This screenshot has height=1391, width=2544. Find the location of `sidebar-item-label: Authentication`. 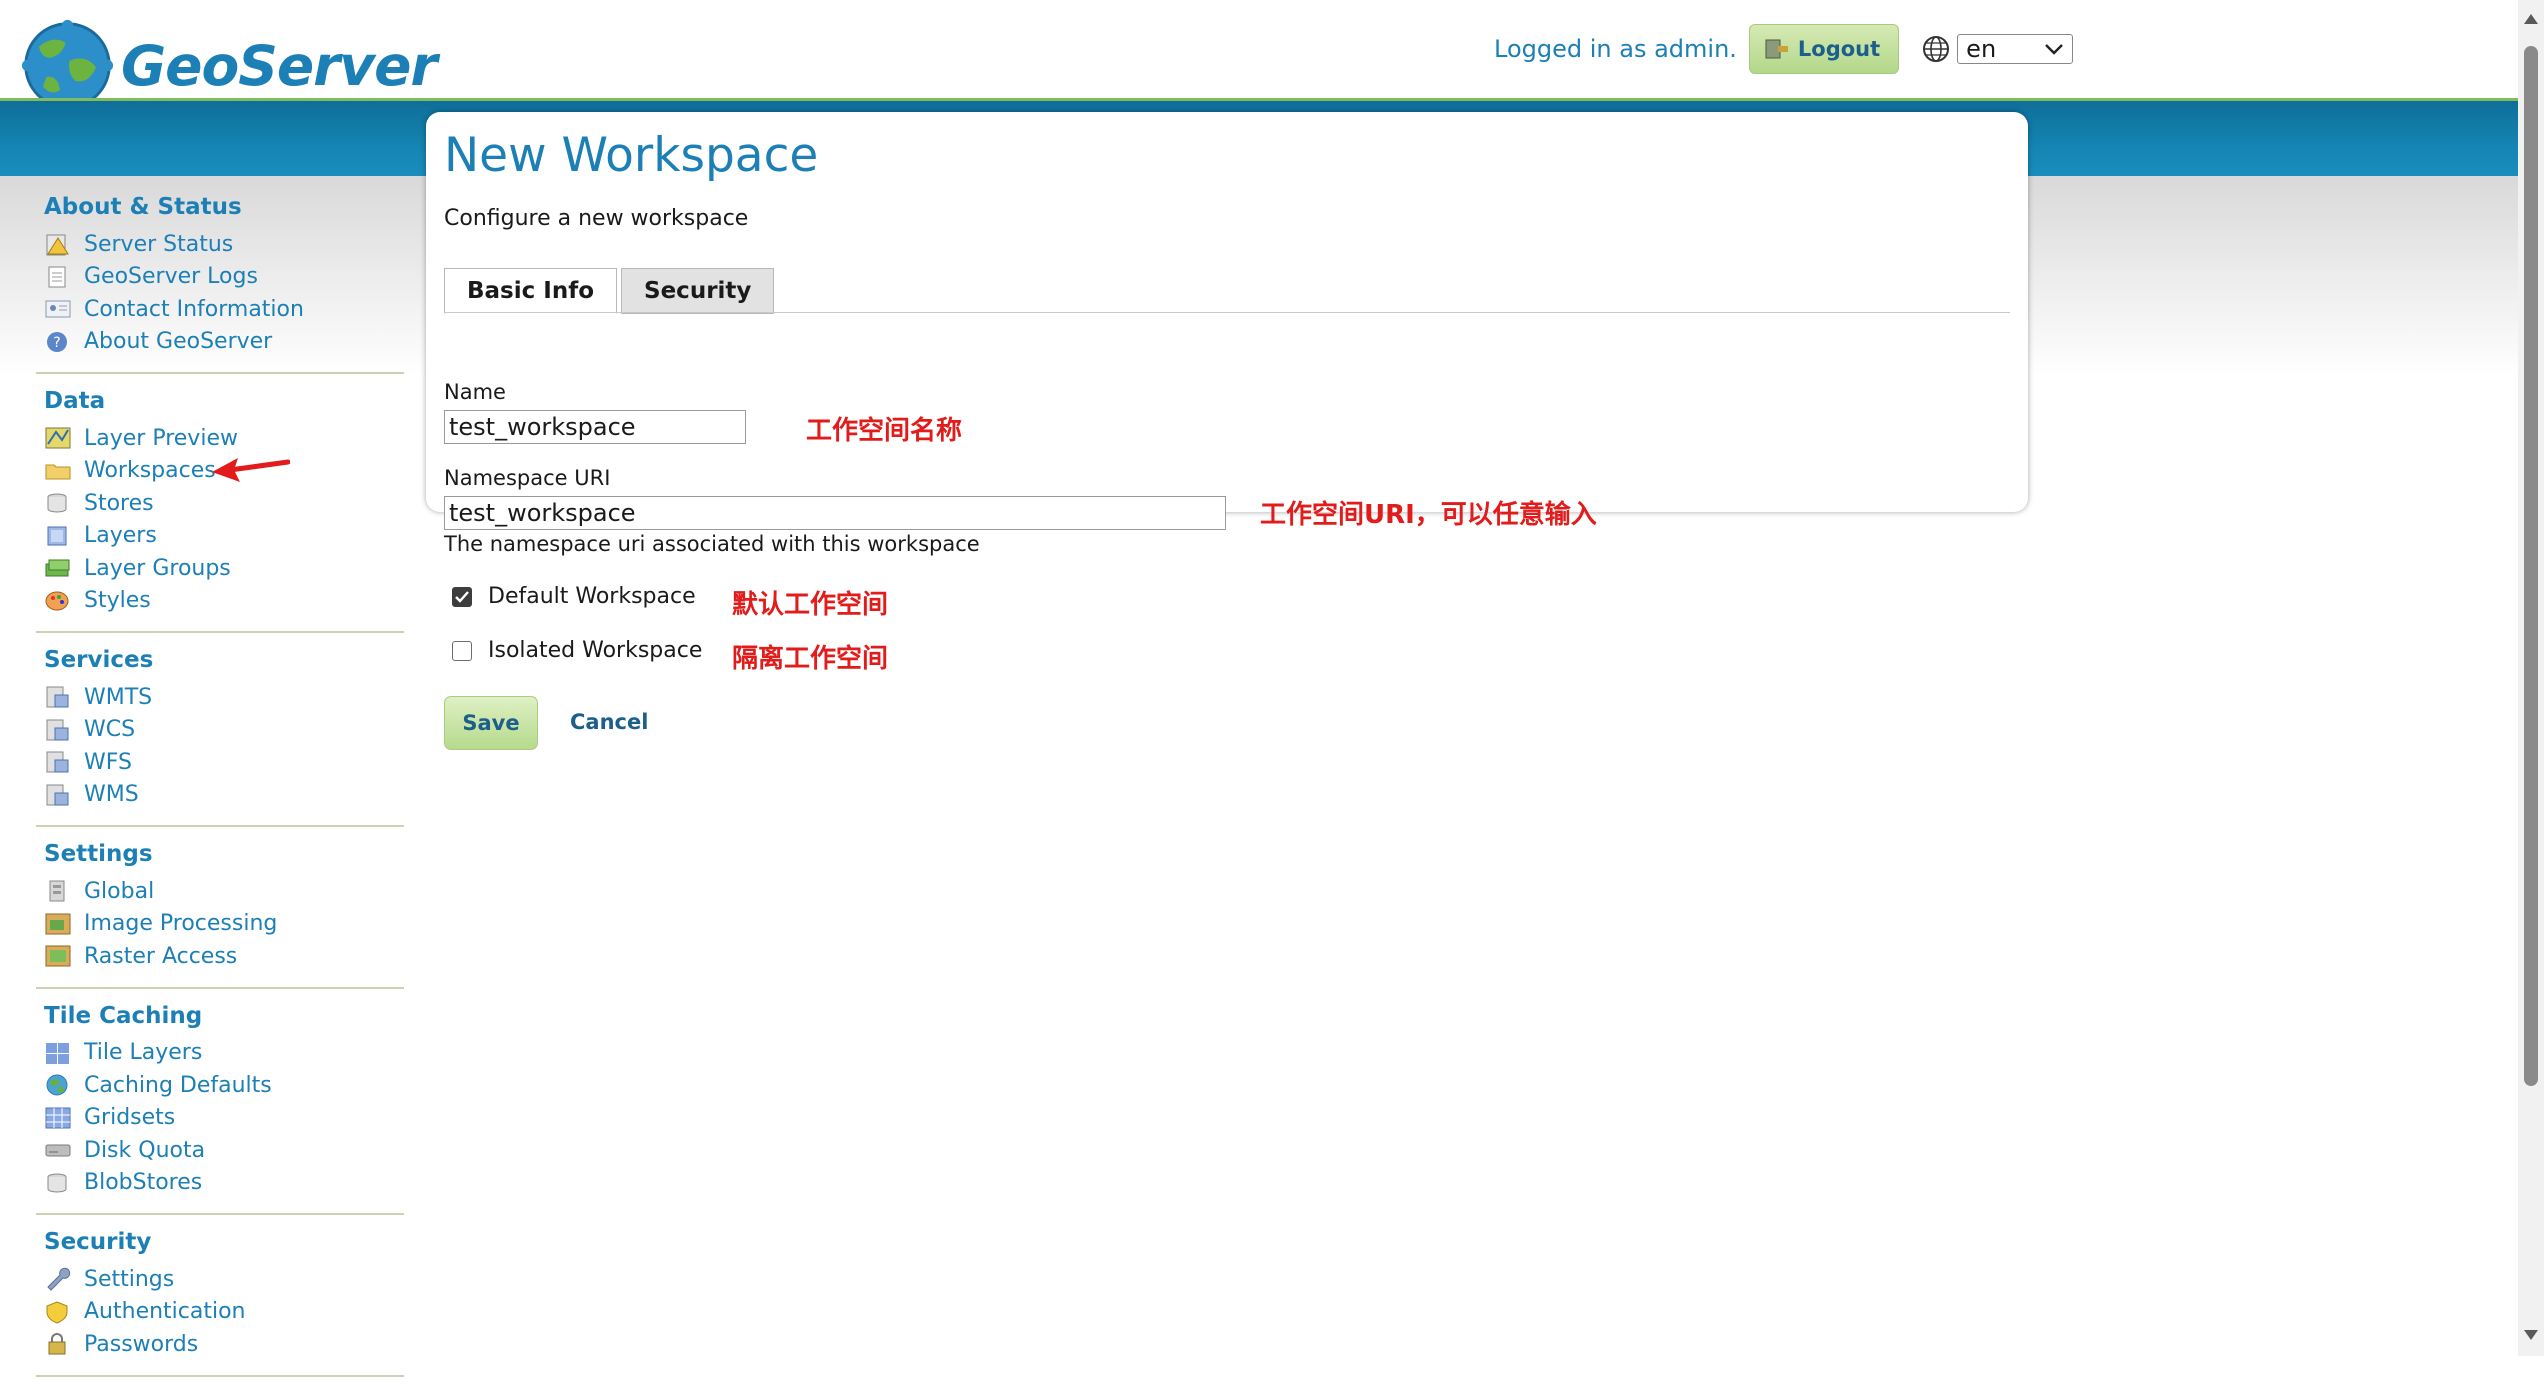

sidebar-item-label: Authentication is located at coordinates (165, 1311).